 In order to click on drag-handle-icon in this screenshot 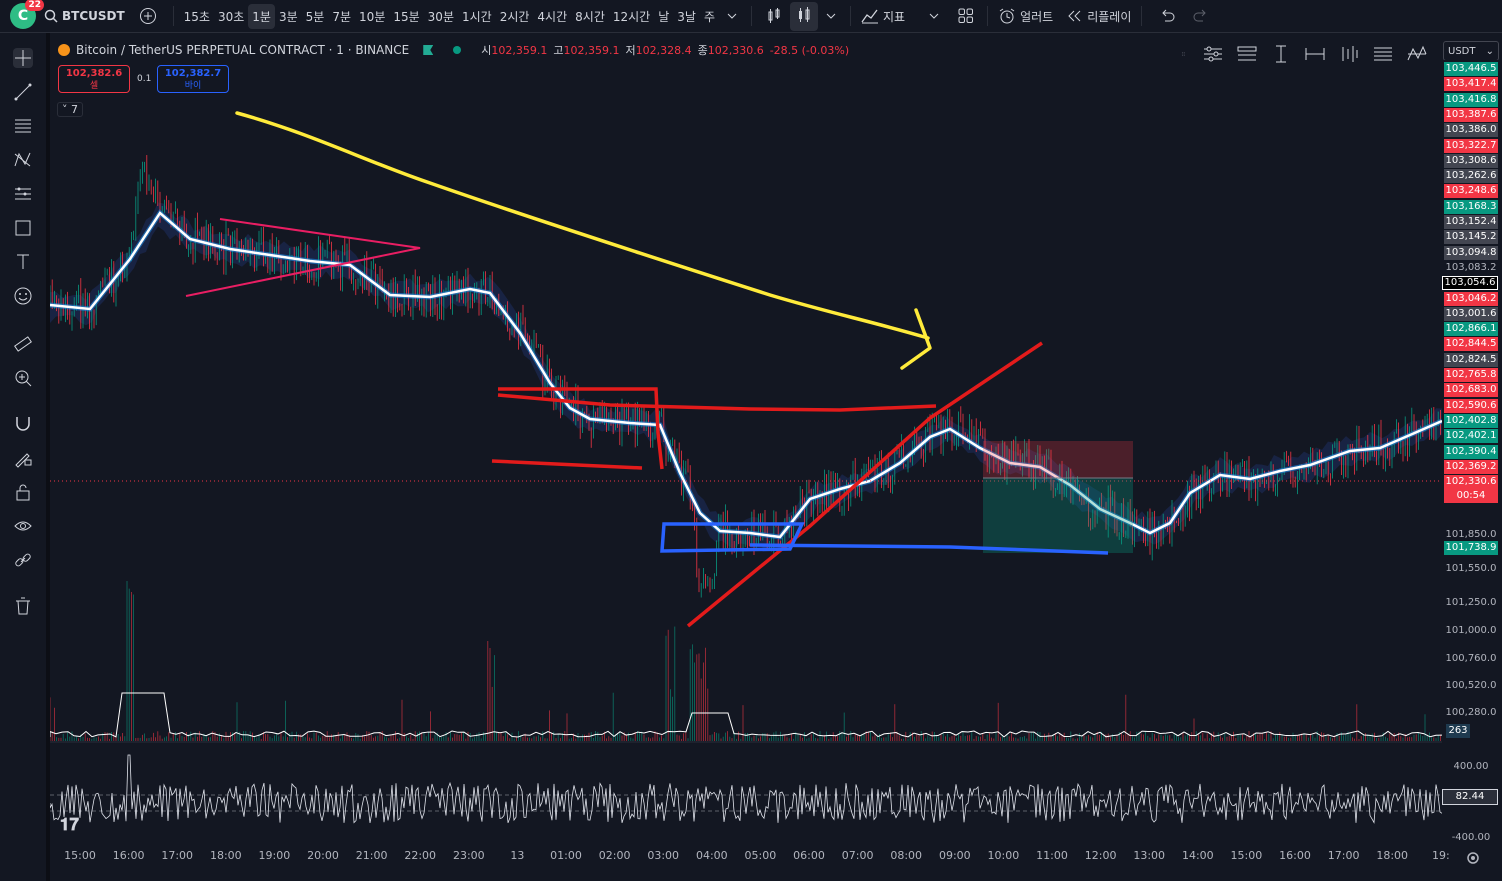, I will do `click(1186, 54)`.